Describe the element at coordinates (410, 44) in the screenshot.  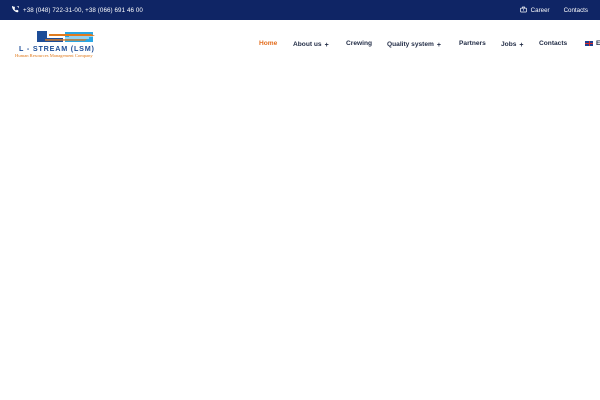
I see `nav-item-label: Quality system` at that location.